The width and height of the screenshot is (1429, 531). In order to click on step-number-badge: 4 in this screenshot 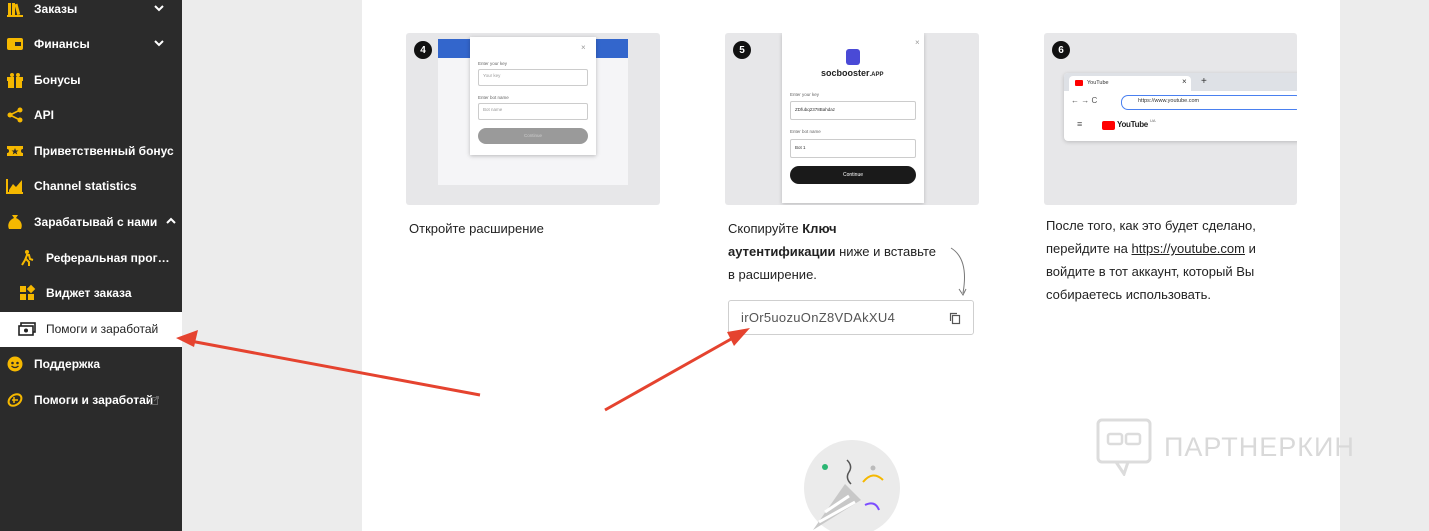, I will do `click(423, 50)`.